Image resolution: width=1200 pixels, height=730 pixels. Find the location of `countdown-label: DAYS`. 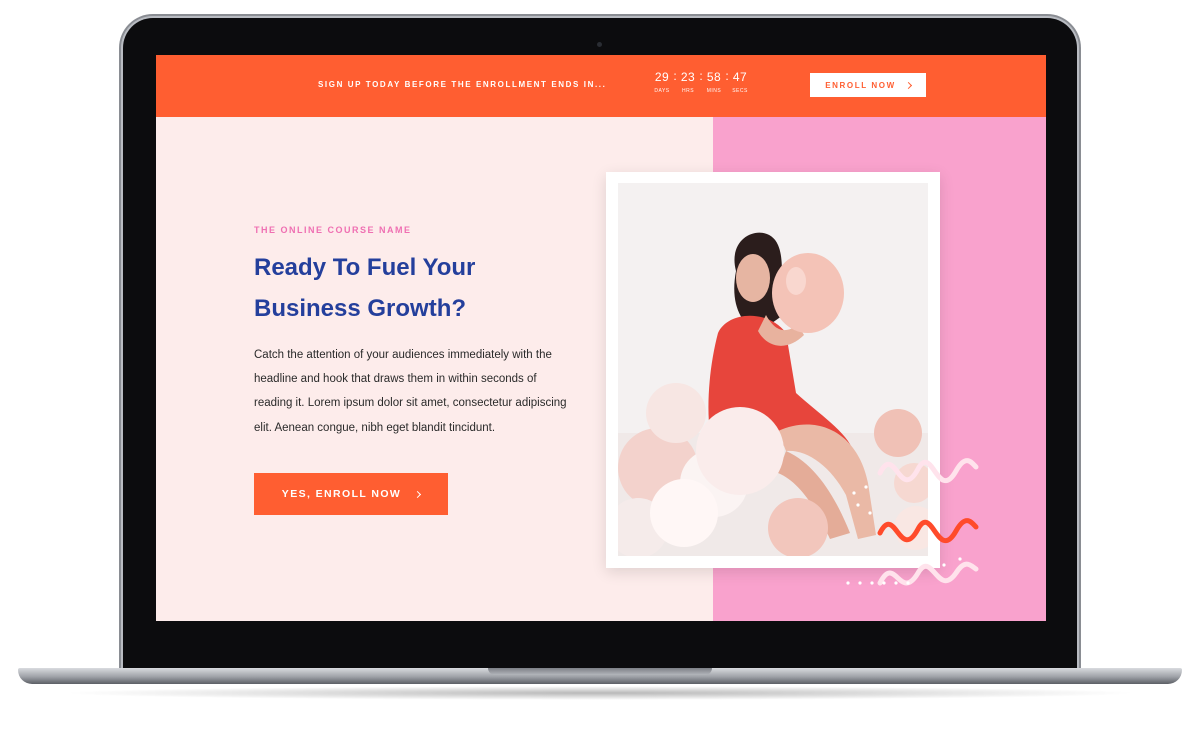

countdown-label: DAYS is located at coordinates (662, 91).